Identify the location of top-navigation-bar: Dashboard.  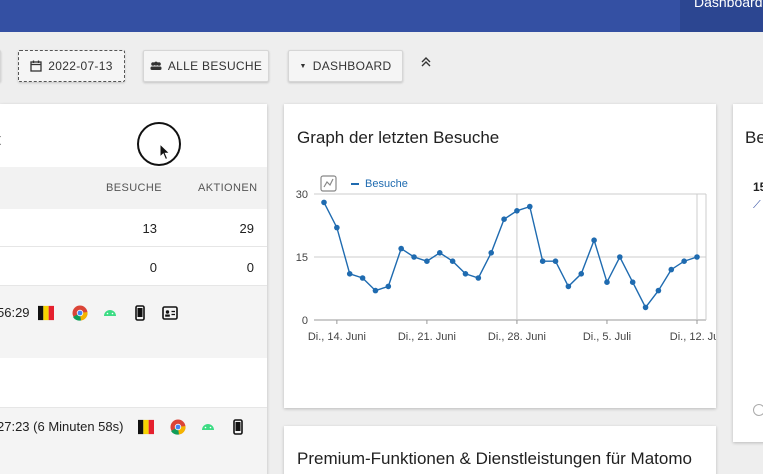
(381, 16).